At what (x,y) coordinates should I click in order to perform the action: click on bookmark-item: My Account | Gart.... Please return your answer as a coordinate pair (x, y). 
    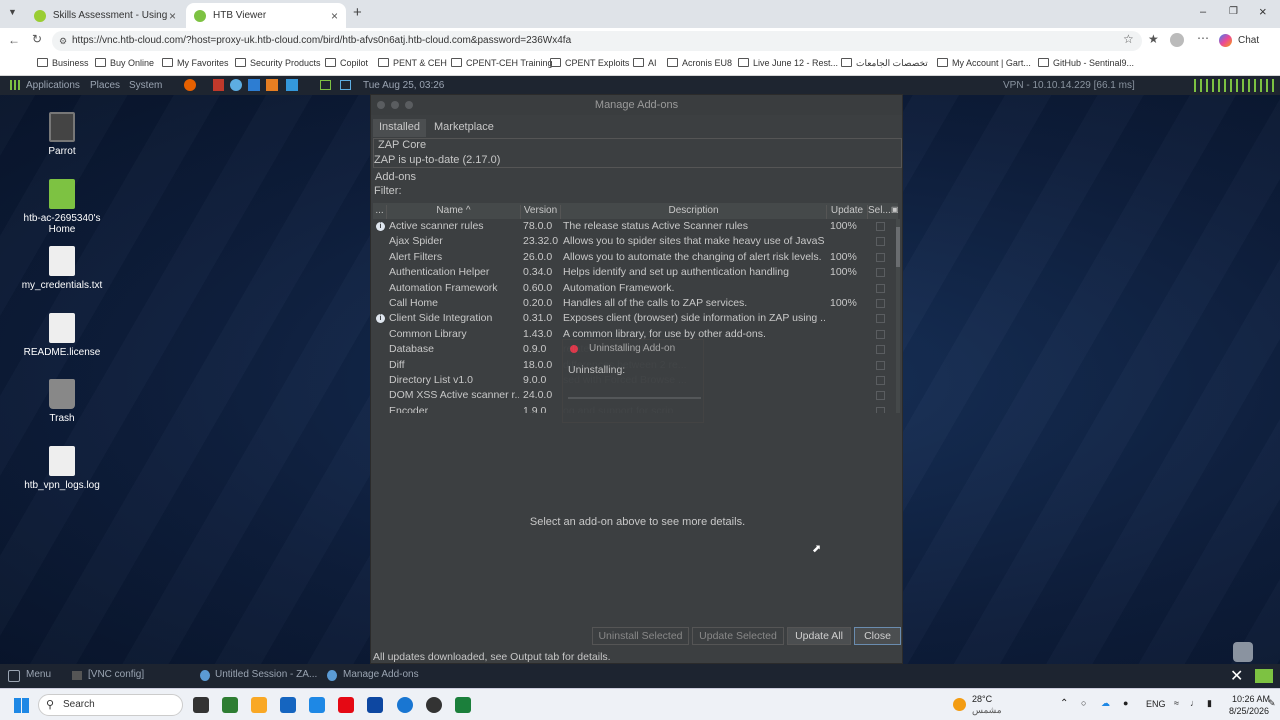
    Looking at the image, I should click on (984, 63).